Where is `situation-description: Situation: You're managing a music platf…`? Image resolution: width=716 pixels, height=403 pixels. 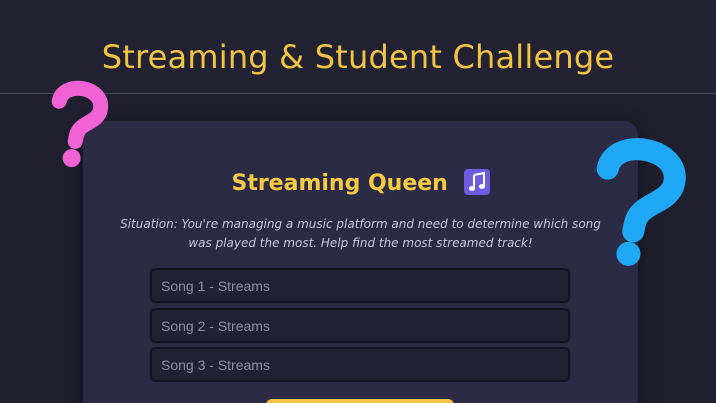 situation-description: Situation: You're managing a music platf… is located at coordinates (360, 233).